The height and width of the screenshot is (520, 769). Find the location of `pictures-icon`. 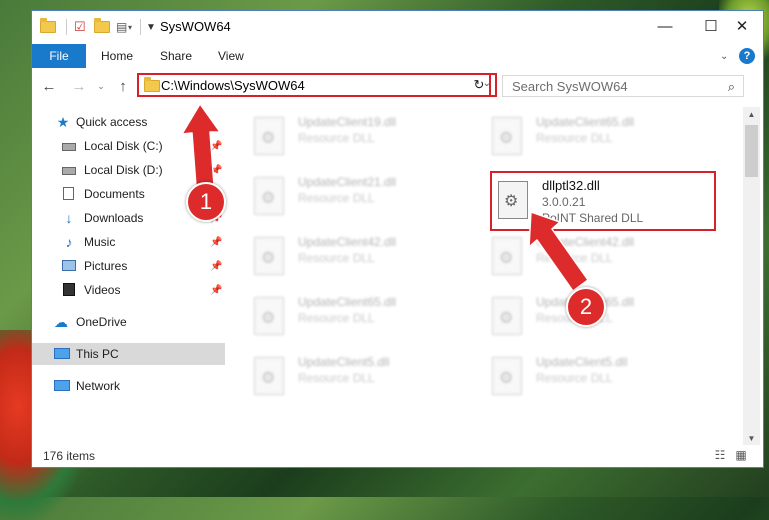

pictures-icon is located at coordinates (69, 265).